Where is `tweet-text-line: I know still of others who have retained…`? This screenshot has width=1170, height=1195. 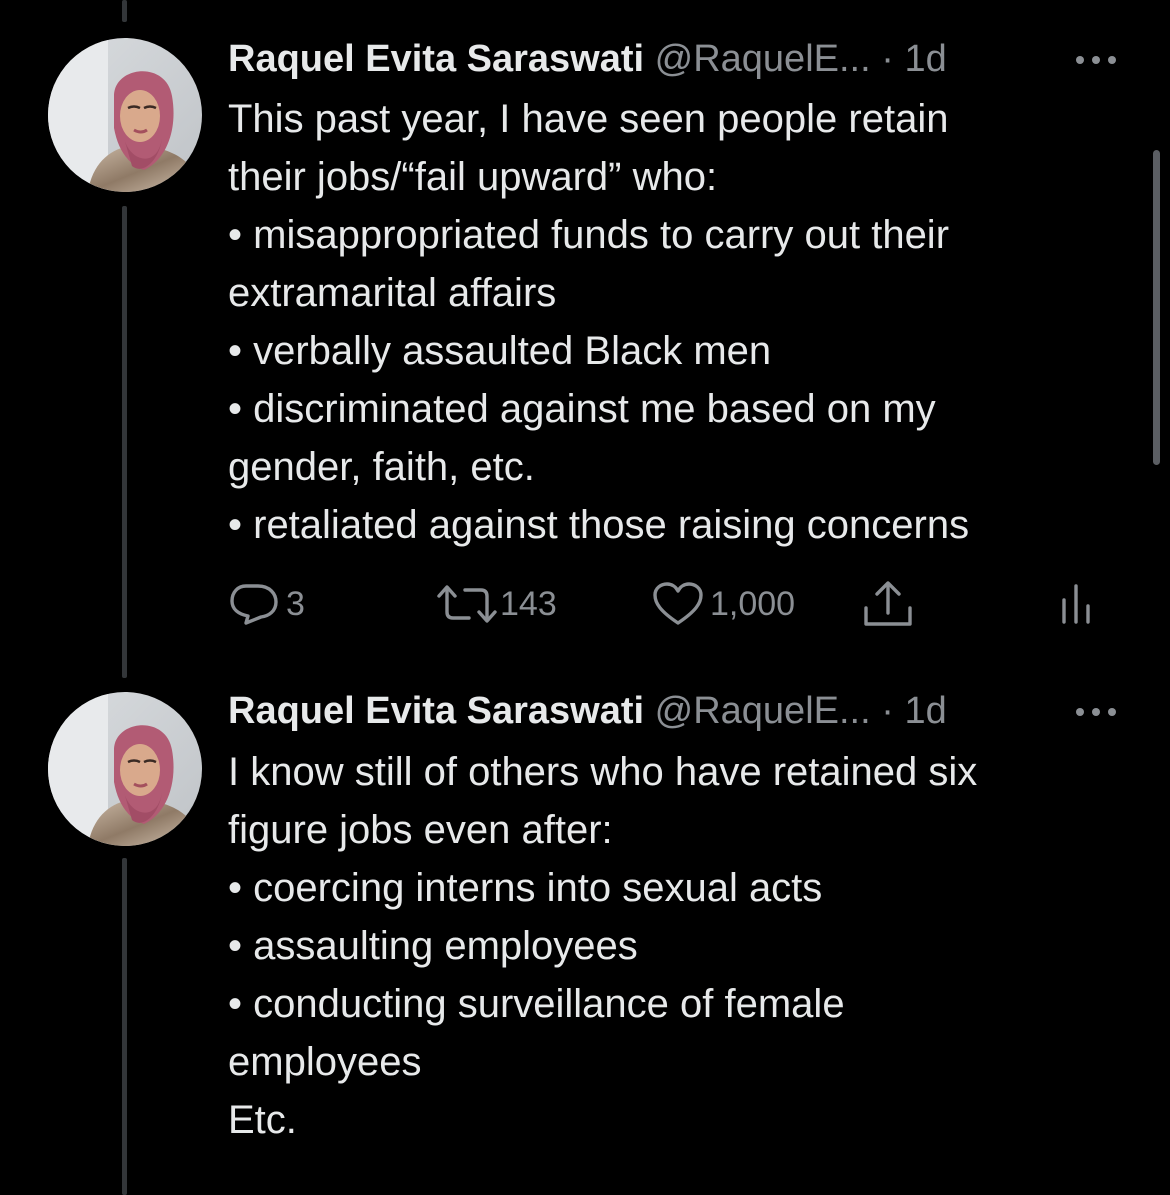
tweet-text-line: I know still of others who have retained… is located at coordinates (603, 772).